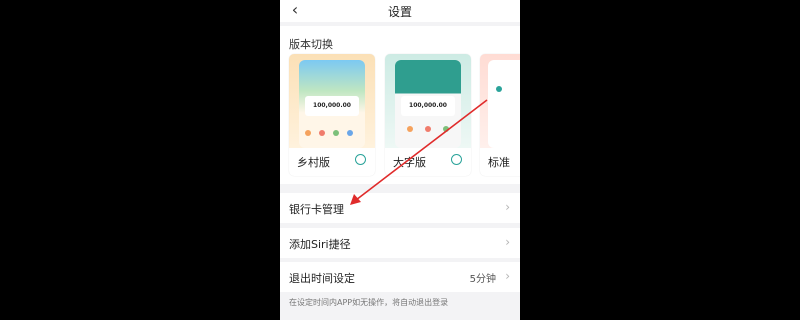  Describe the element at coordinates (482, 279) in the screenshot. I see `logout-time-value: 5分钟` at that location.